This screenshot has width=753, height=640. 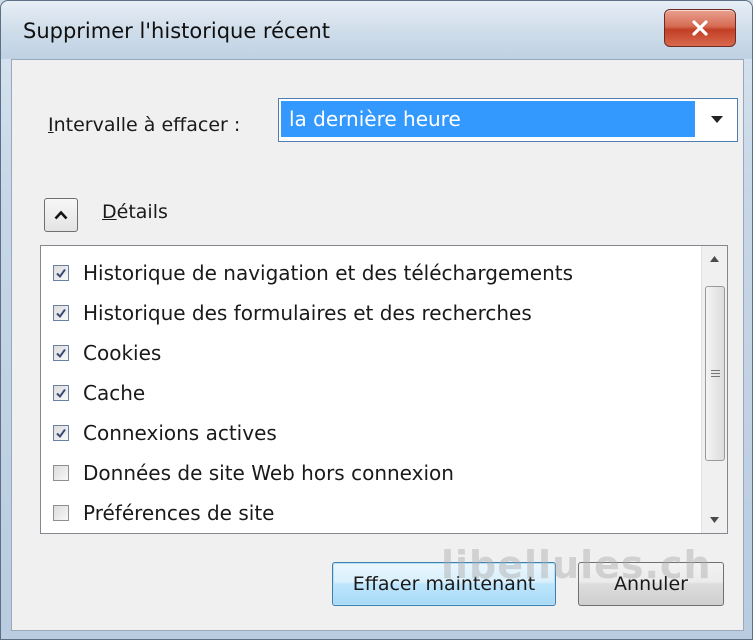 What do you see at coordinates (180, 433) in the screenshot?
I see `history-item-label: Connexions actives` at bounding box center [180, 433].